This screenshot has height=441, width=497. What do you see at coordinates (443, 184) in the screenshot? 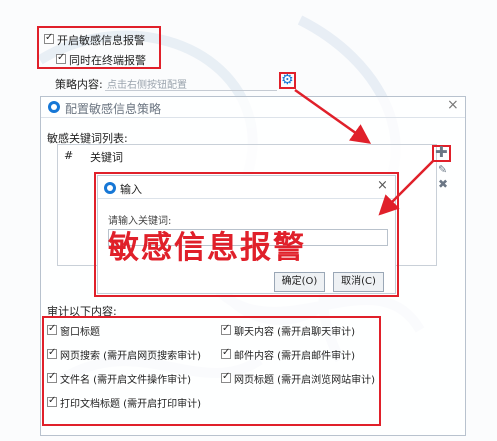
I see `delete-icon: ✖` at bounding box center [443, 184].